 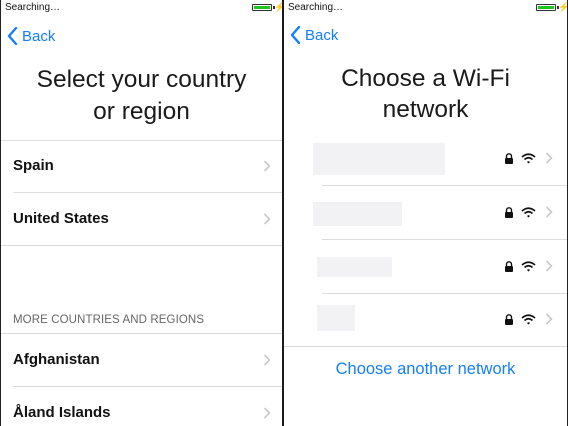 What do you see at coordinates (56, 359) in the screenshot?
I see `country-label: Afghanistan` at bounding box center [56, 359].